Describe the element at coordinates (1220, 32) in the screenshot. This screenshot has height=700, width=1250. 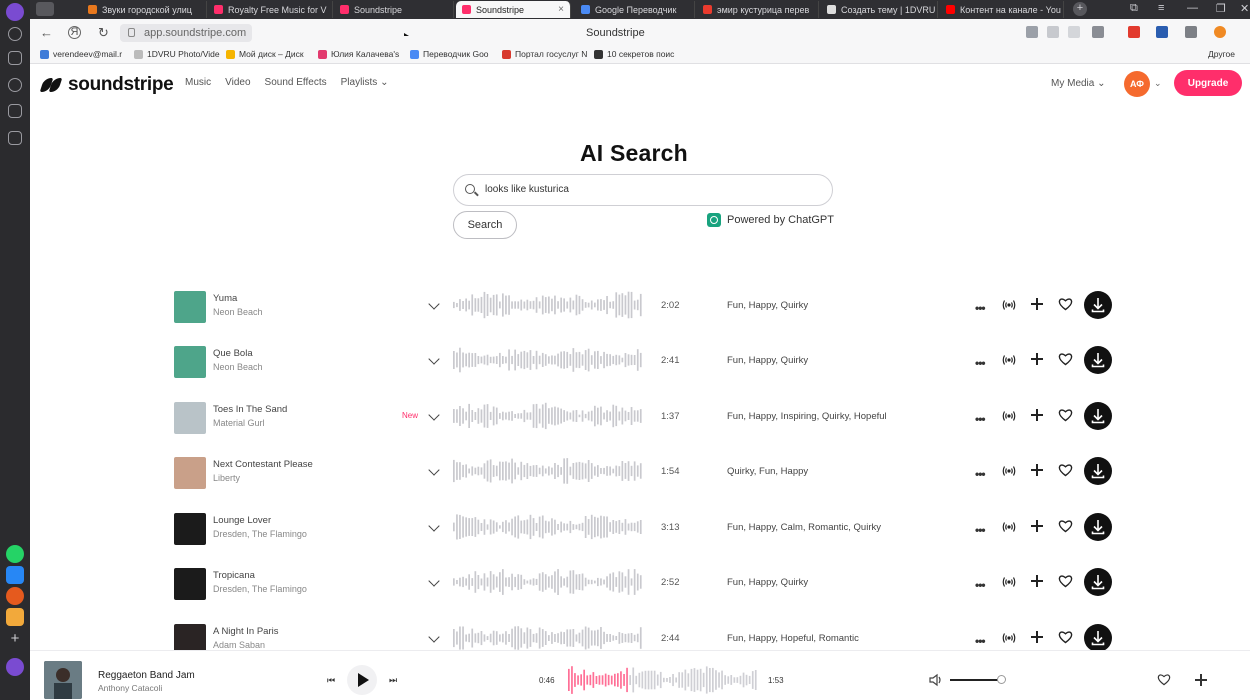
I see `vlc-icon` at that location.